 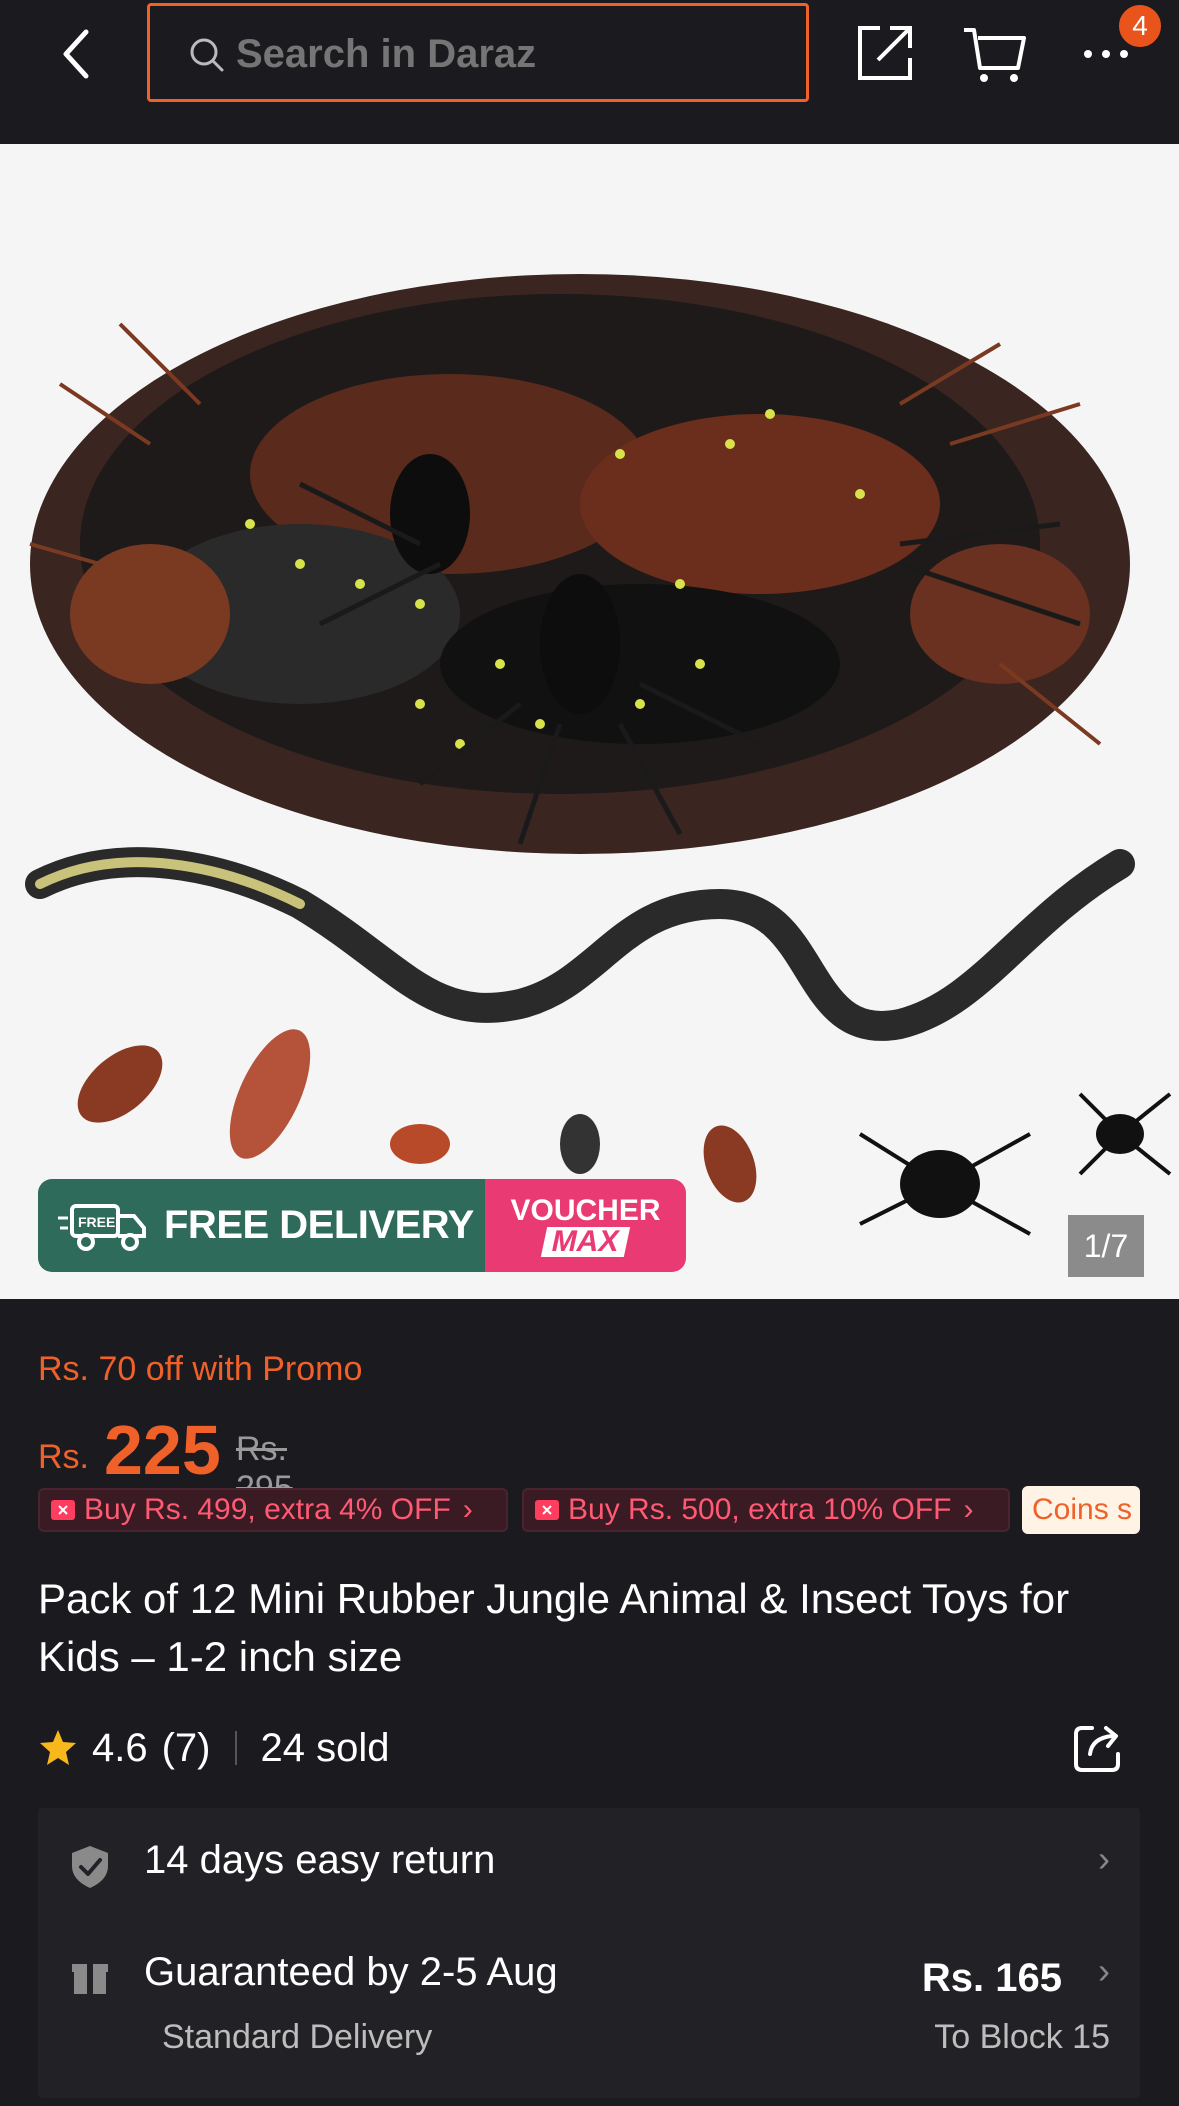 What do you see at coordinates (162, 1450) in the screenshot?
I see `current-price: 225` at bounding box center [162, 1450].